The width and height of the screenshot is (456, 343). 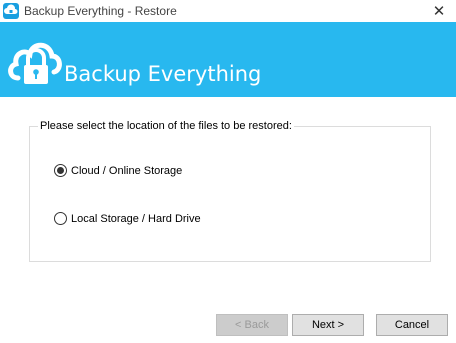 I want to click on radio-cloud-storage: Cloud / Online Storage, so click(x=118, y=170).